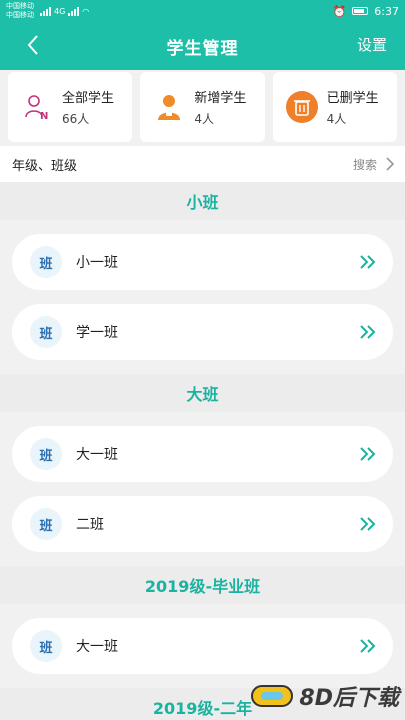 The height and width of the screenshot is (720, 405). Describe the element at coordinates (37, 107) in the screenshot. I see `student-icon: N` at that location.